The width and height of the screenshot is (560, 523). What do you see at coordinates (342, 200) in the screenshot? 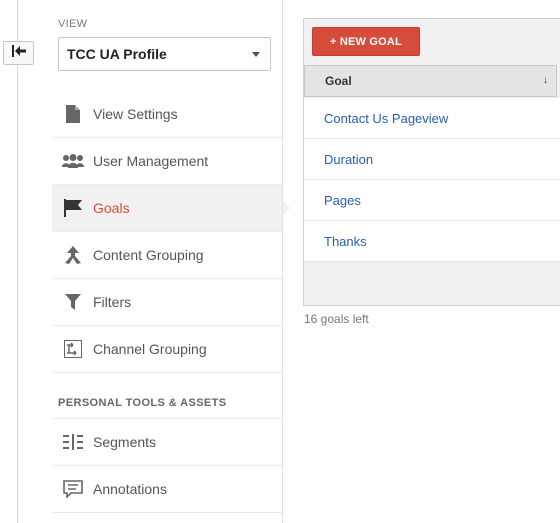
I see `goal-link: Pages` at bounding box center [342, 200].